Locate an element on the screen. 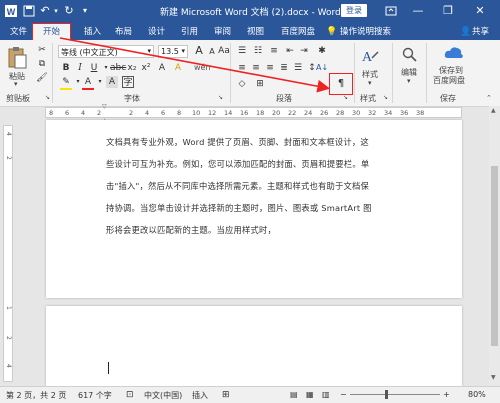 The height and width of the screenshot is (403, 500). login-button: 登录 is located at coordinates (354, 10).